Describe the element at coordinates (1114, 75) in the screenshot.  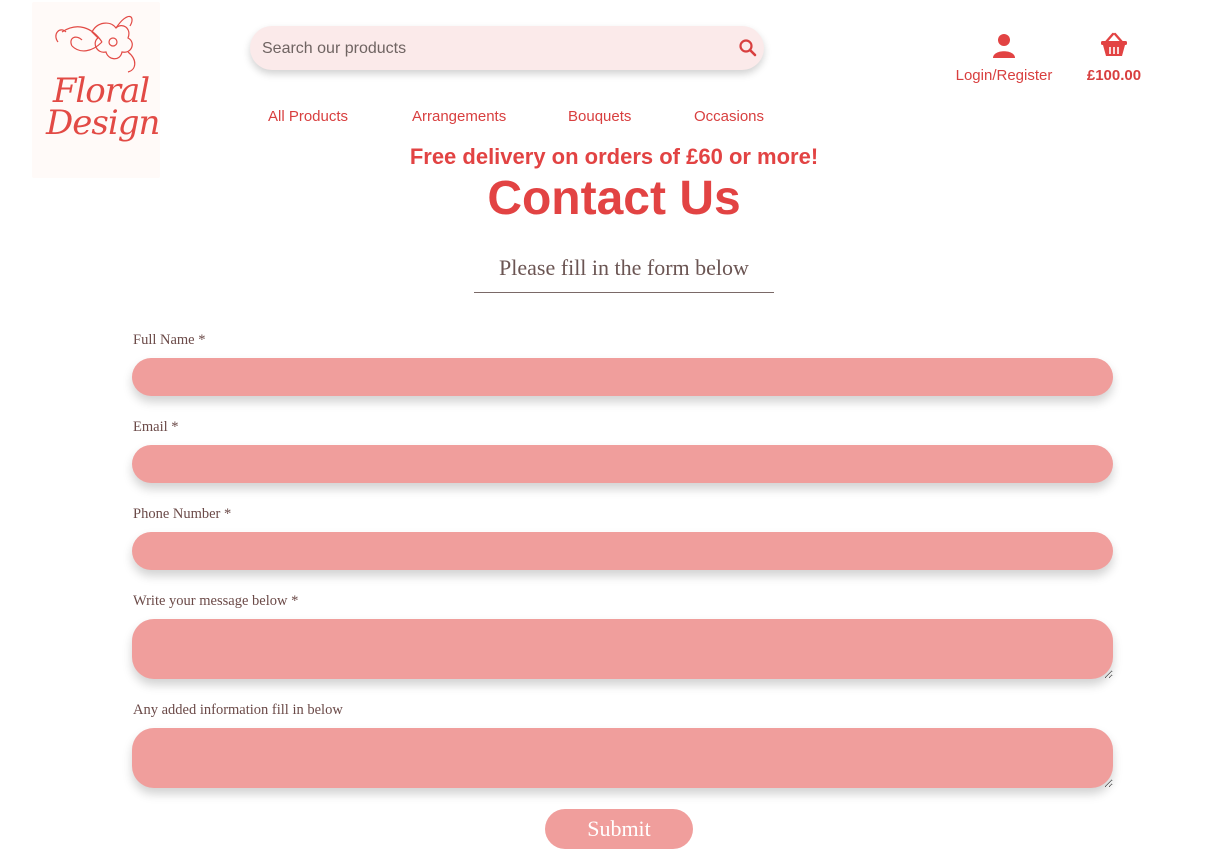
I see `cart-total: £100.00` at that location.